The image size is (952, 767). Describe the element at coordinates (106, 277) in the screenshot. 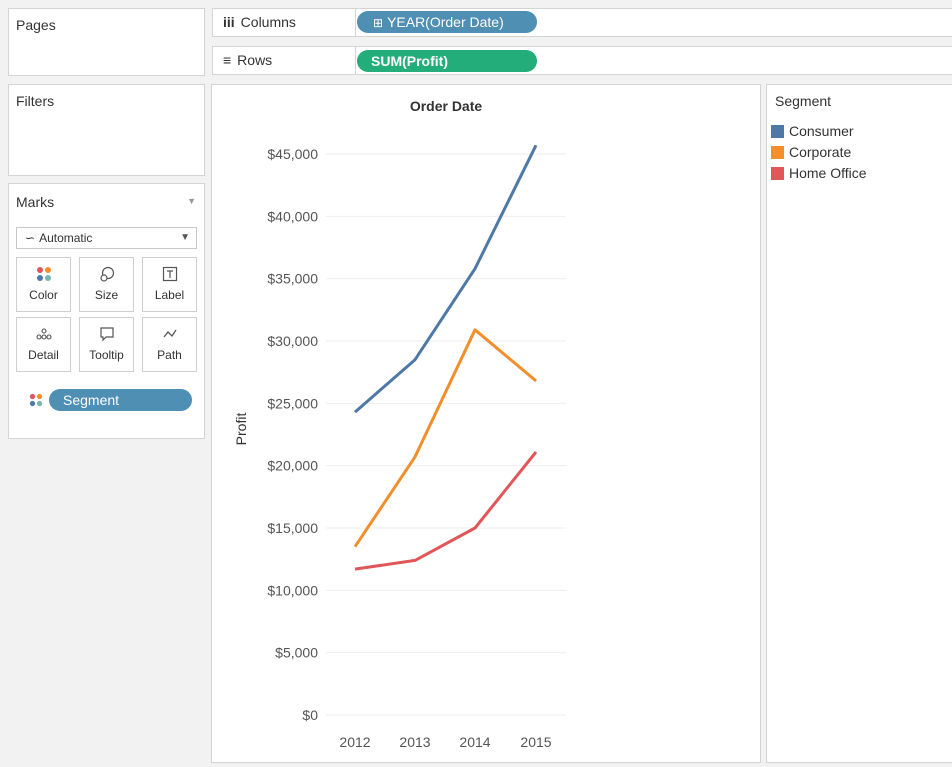

I see `size-icon` at that location.